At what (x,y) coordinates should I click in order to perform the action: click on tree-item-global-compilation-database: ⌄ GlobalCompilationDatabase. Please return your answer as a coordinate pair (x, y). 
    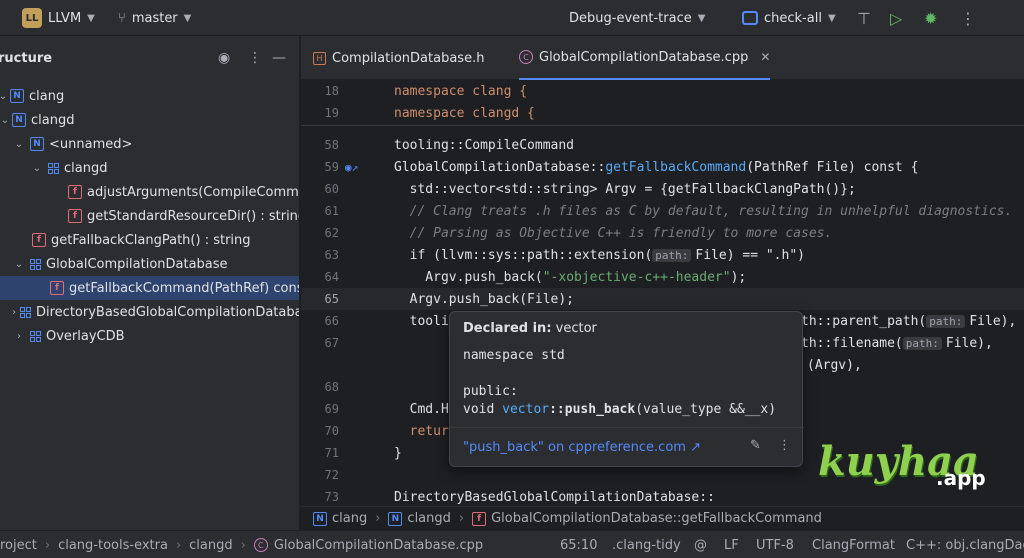
    Looking at the image, I should click on (149, 264).